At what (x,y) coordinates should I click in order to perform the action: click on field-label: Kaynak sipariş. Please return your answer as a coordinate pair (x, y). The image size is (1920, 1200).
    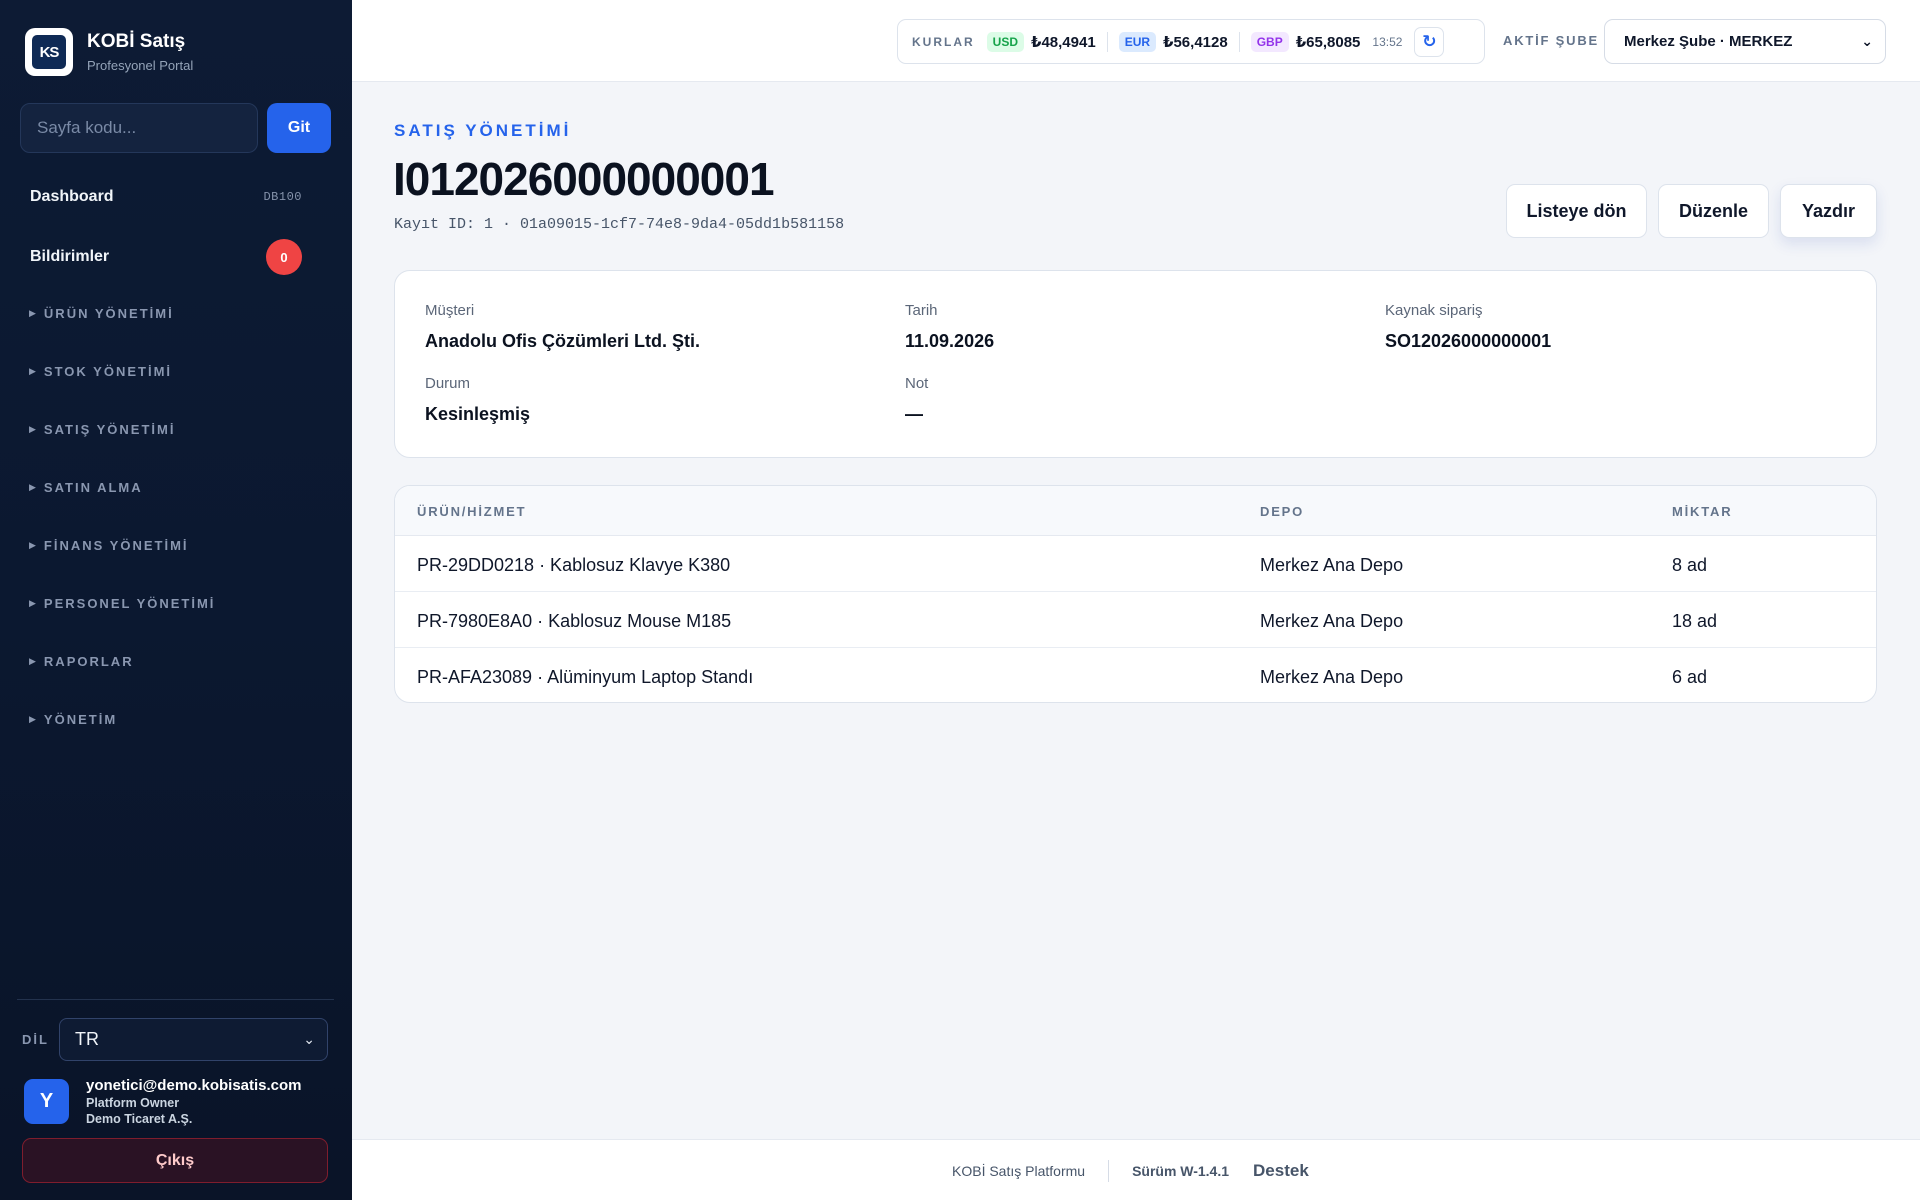
    Looking at the image, I should click on (1434, 310).